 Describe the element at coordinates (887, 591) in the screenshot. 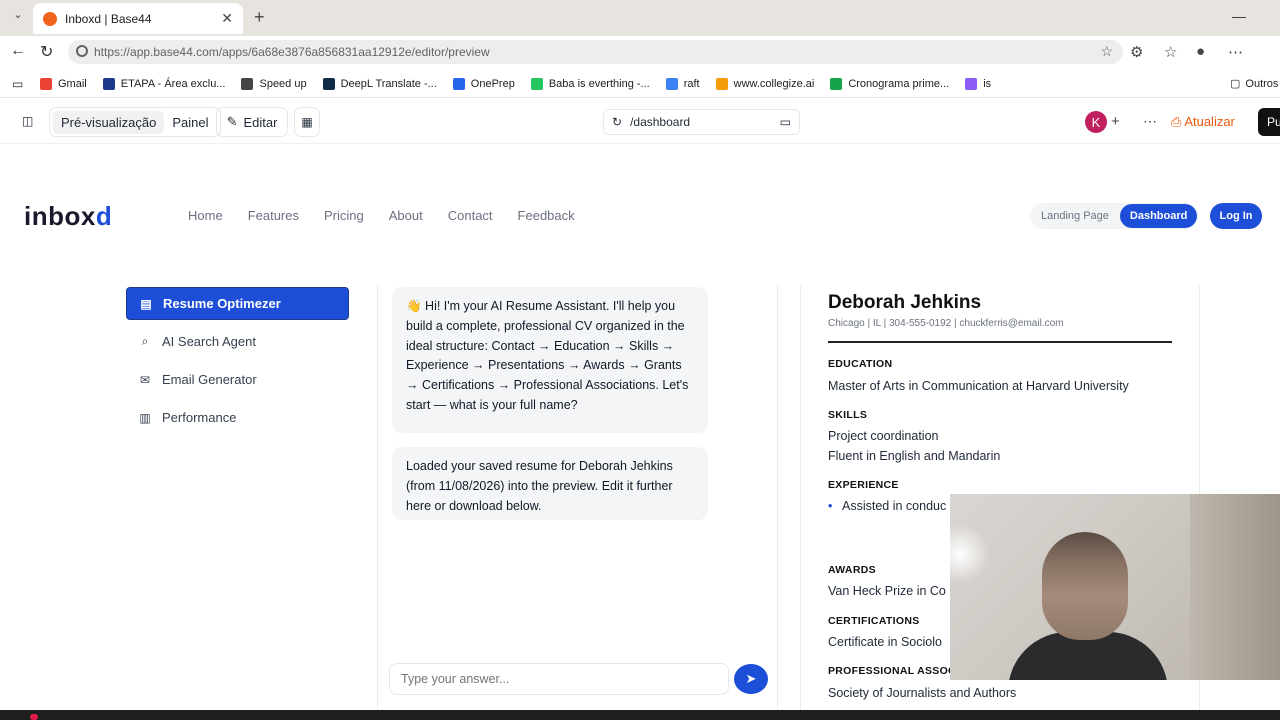

I see `awards-entry: Van Heck Prize in Co` at that location.